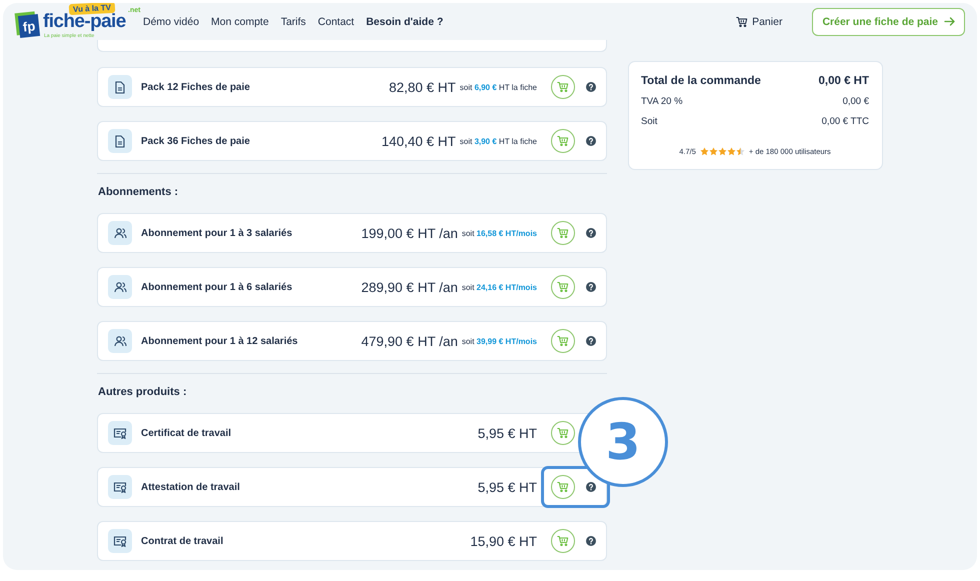  I want to click on step-number: 3, so click(623, 442).